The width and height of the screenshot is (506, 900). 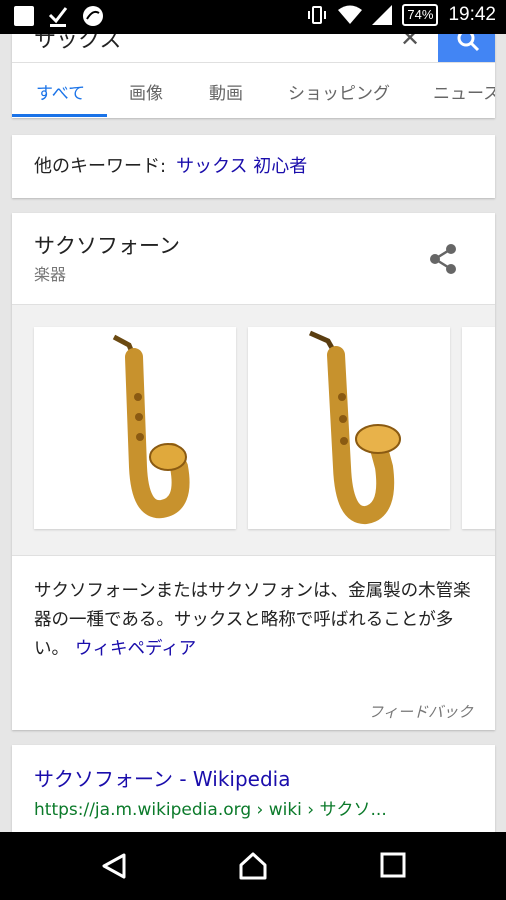 I want to click on wikipedia-link: ウィキペディア, so click(x=135, y=649).